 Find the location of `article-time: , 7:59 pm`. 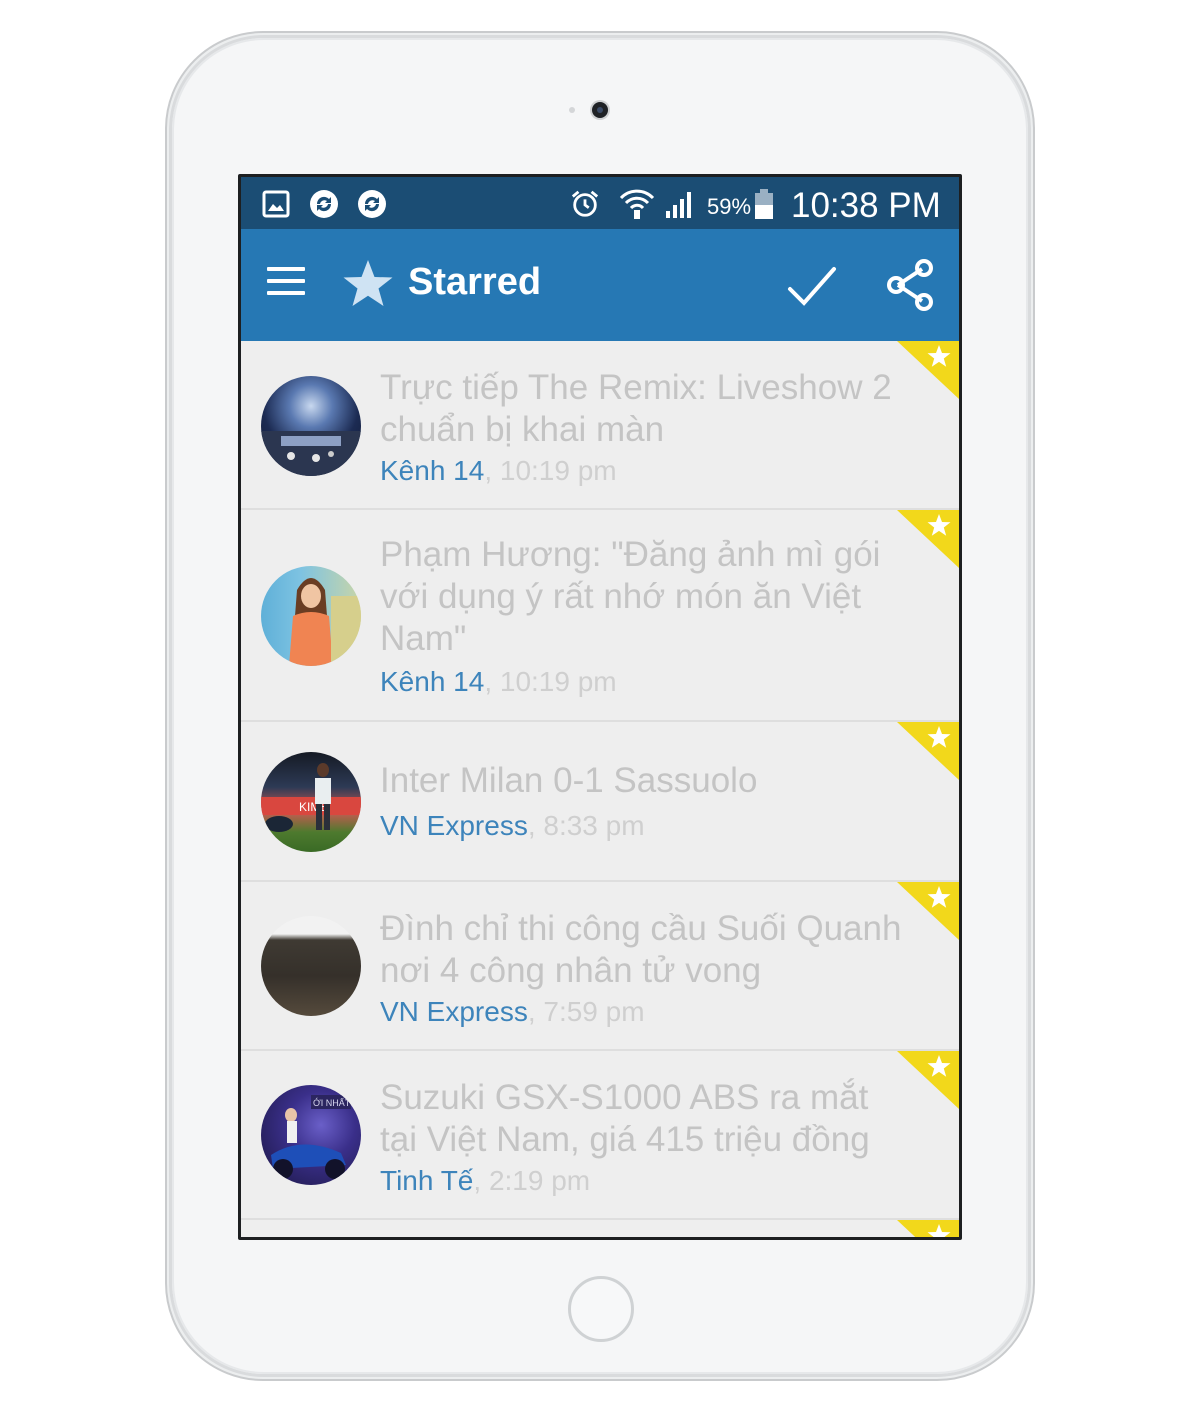

article-time: , 7:59 pm is located at coordinates (586, 1011).